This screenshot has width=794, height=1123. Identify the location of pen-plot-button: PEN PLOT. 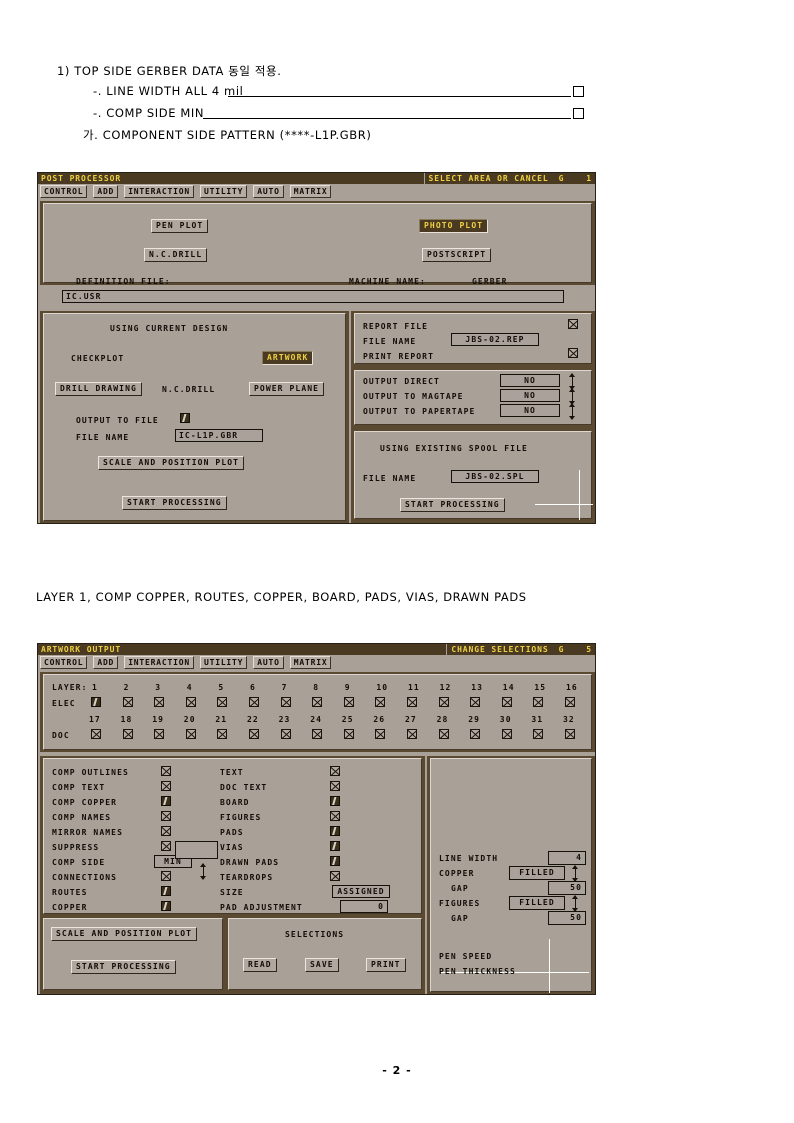
(180, 226).